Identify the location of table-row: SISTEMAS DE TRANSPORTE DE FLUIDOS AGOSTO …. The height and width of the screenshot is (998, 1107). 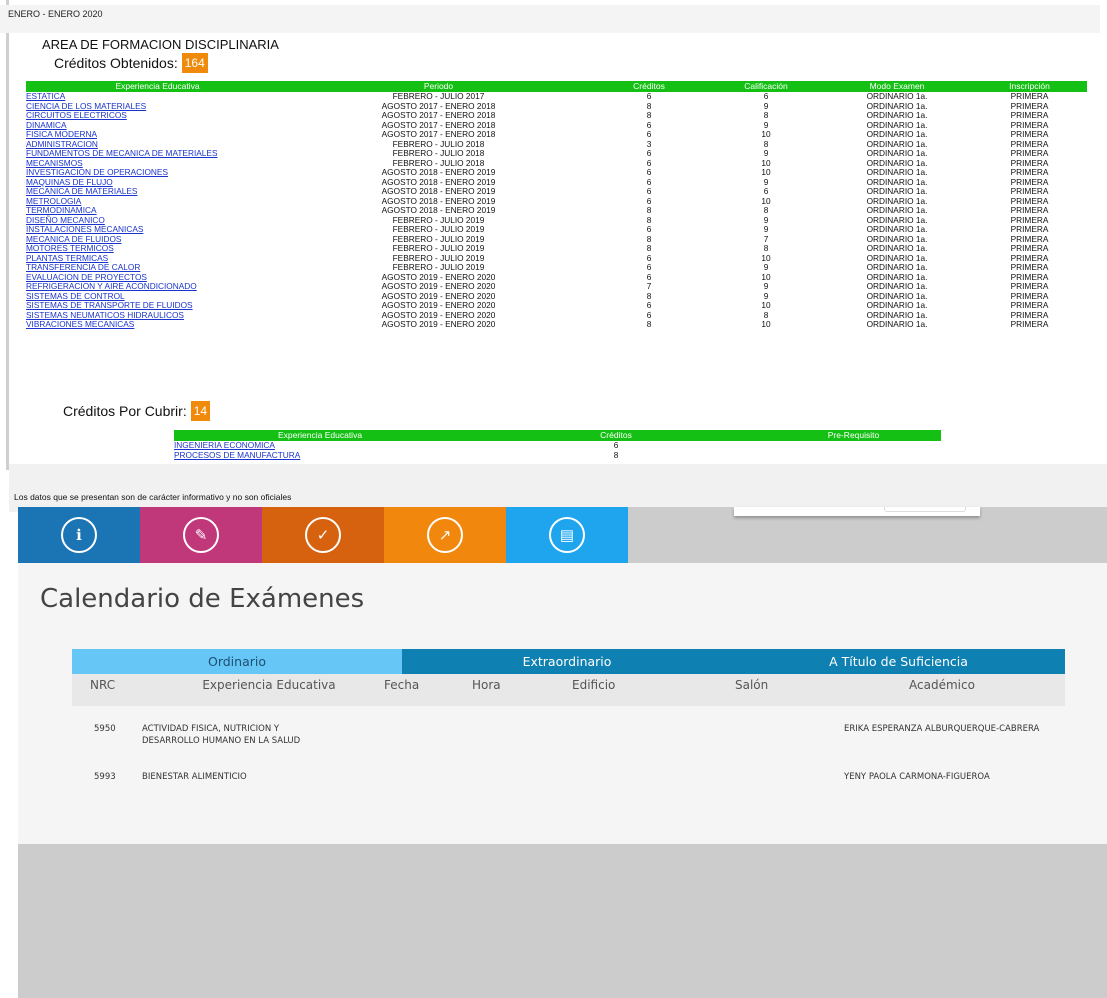
(556, 305).